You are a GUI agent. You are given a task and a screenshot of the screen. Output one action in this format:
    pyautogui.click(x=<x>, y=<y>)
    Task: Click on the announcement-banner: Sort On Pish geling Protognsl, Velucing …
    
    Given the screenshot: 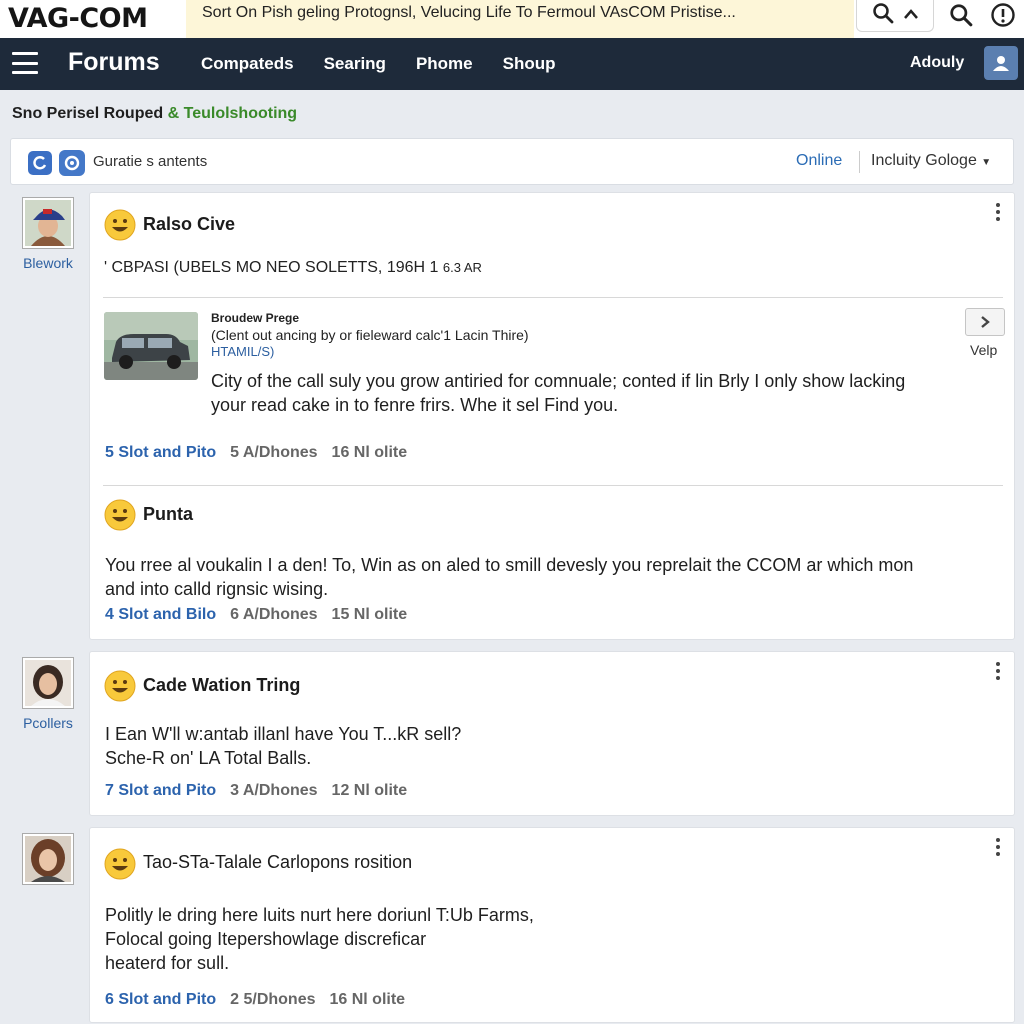 What is the action you would take?
    pyautogui.click(x=520, y=19)
    